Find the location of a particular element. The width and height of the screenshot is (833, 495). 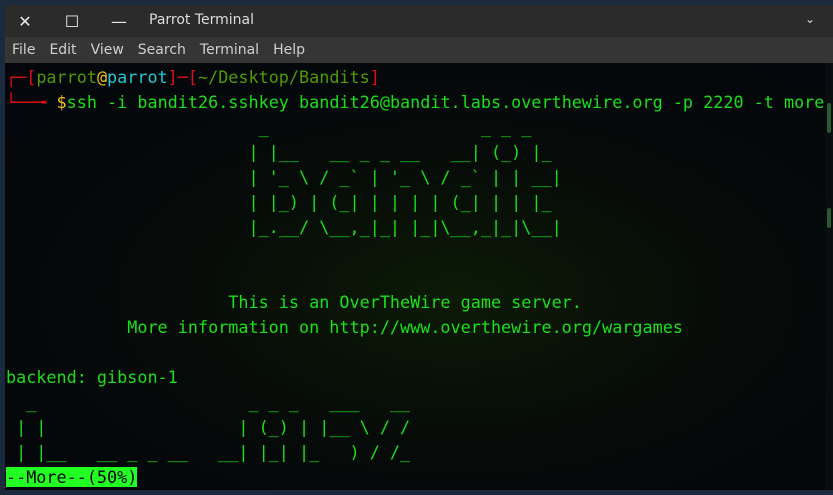

menu-bar: File Edit View Search Terminal Help is located at coordinates (419, 50).